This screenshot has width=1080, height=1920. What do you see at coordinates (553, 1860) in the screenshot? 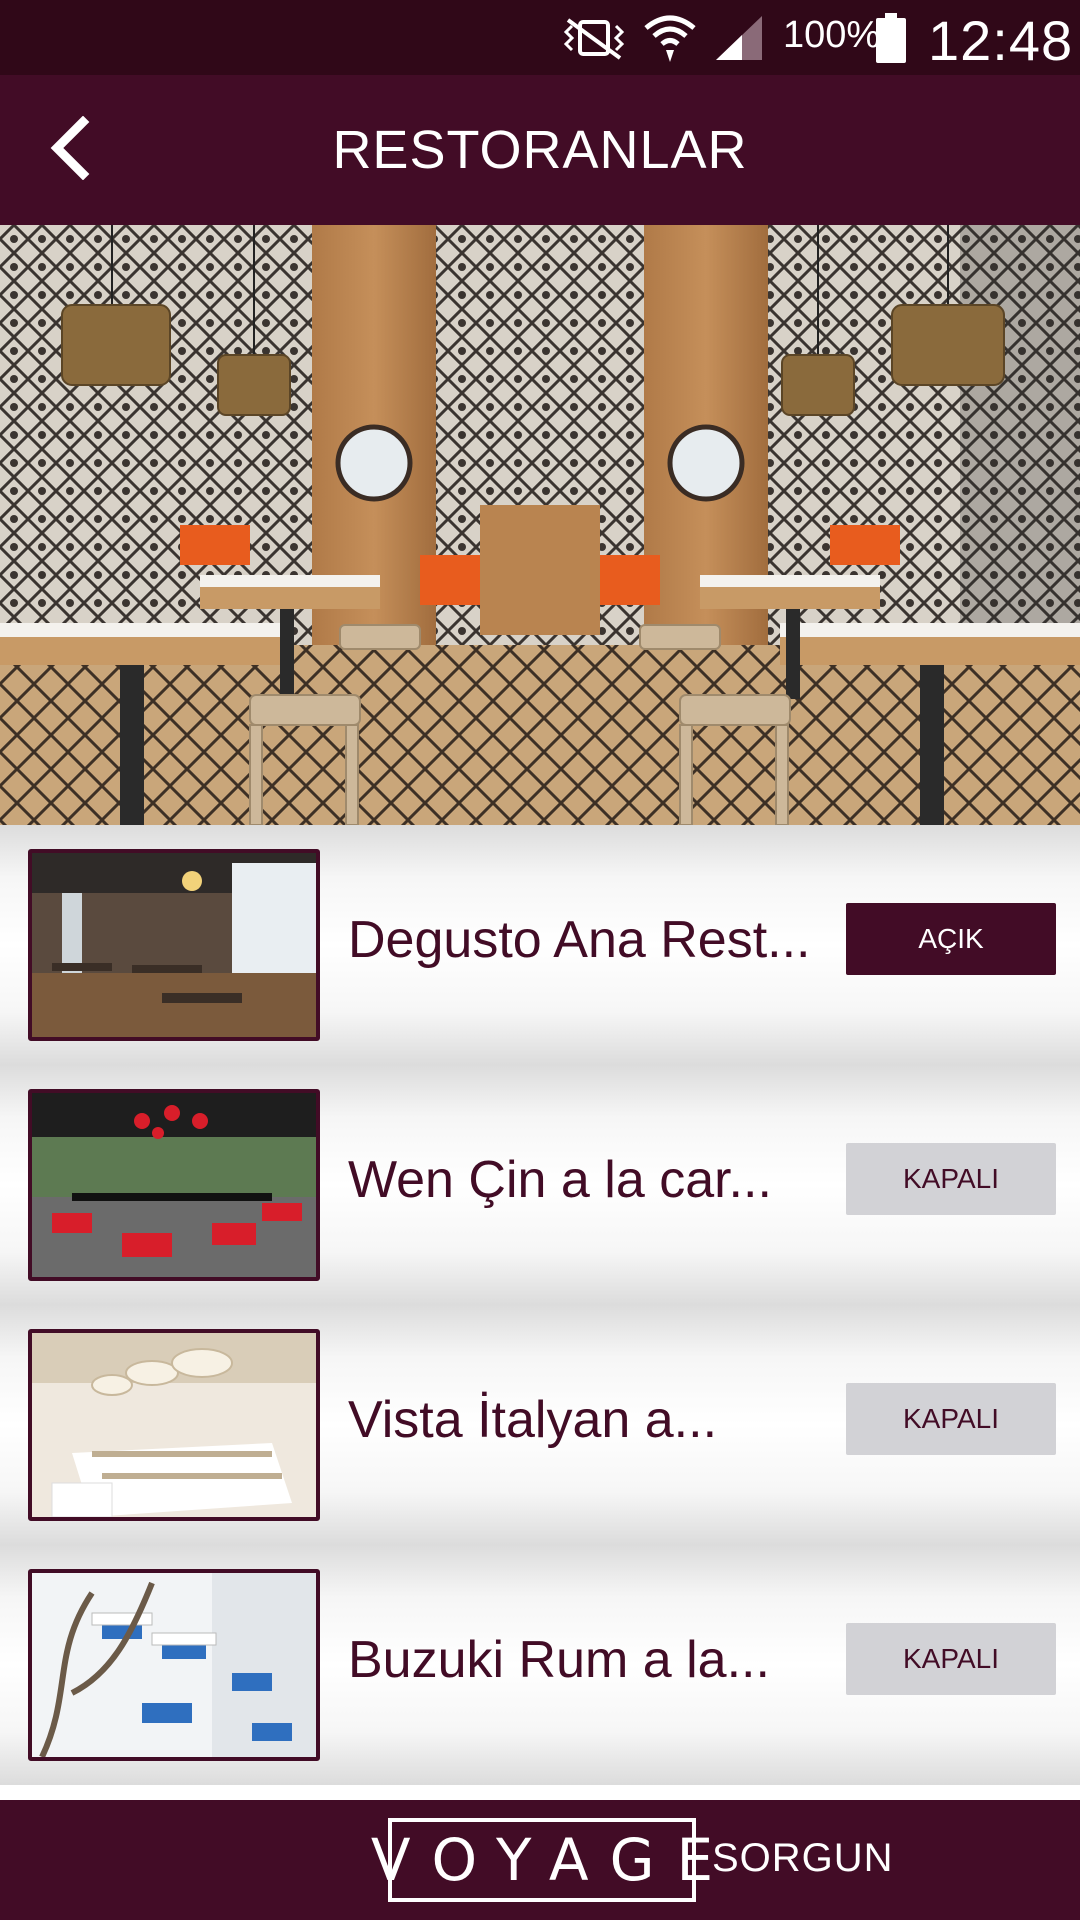
I see `brand-logo-text: VOYAGE` at bounding box center [553, 1860].